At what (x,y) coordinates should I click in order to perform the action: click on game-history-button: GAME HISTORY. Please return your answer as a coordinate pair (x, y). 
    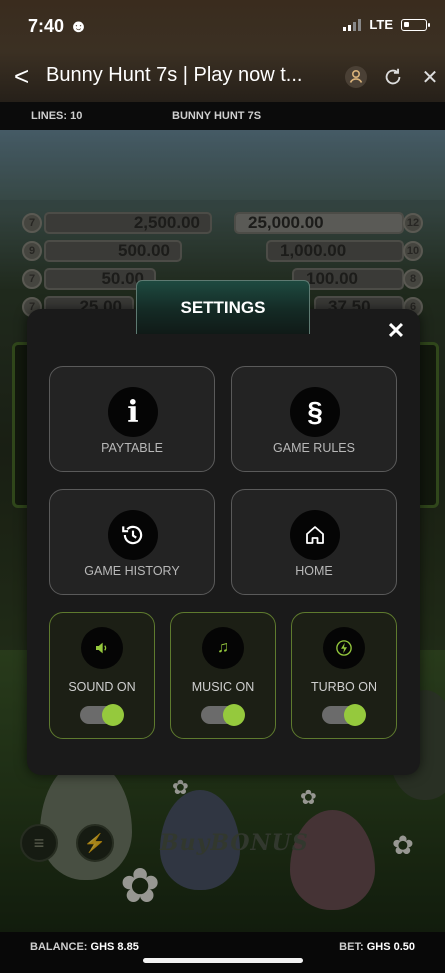
    Looking at the image, I should click on (132, 542).